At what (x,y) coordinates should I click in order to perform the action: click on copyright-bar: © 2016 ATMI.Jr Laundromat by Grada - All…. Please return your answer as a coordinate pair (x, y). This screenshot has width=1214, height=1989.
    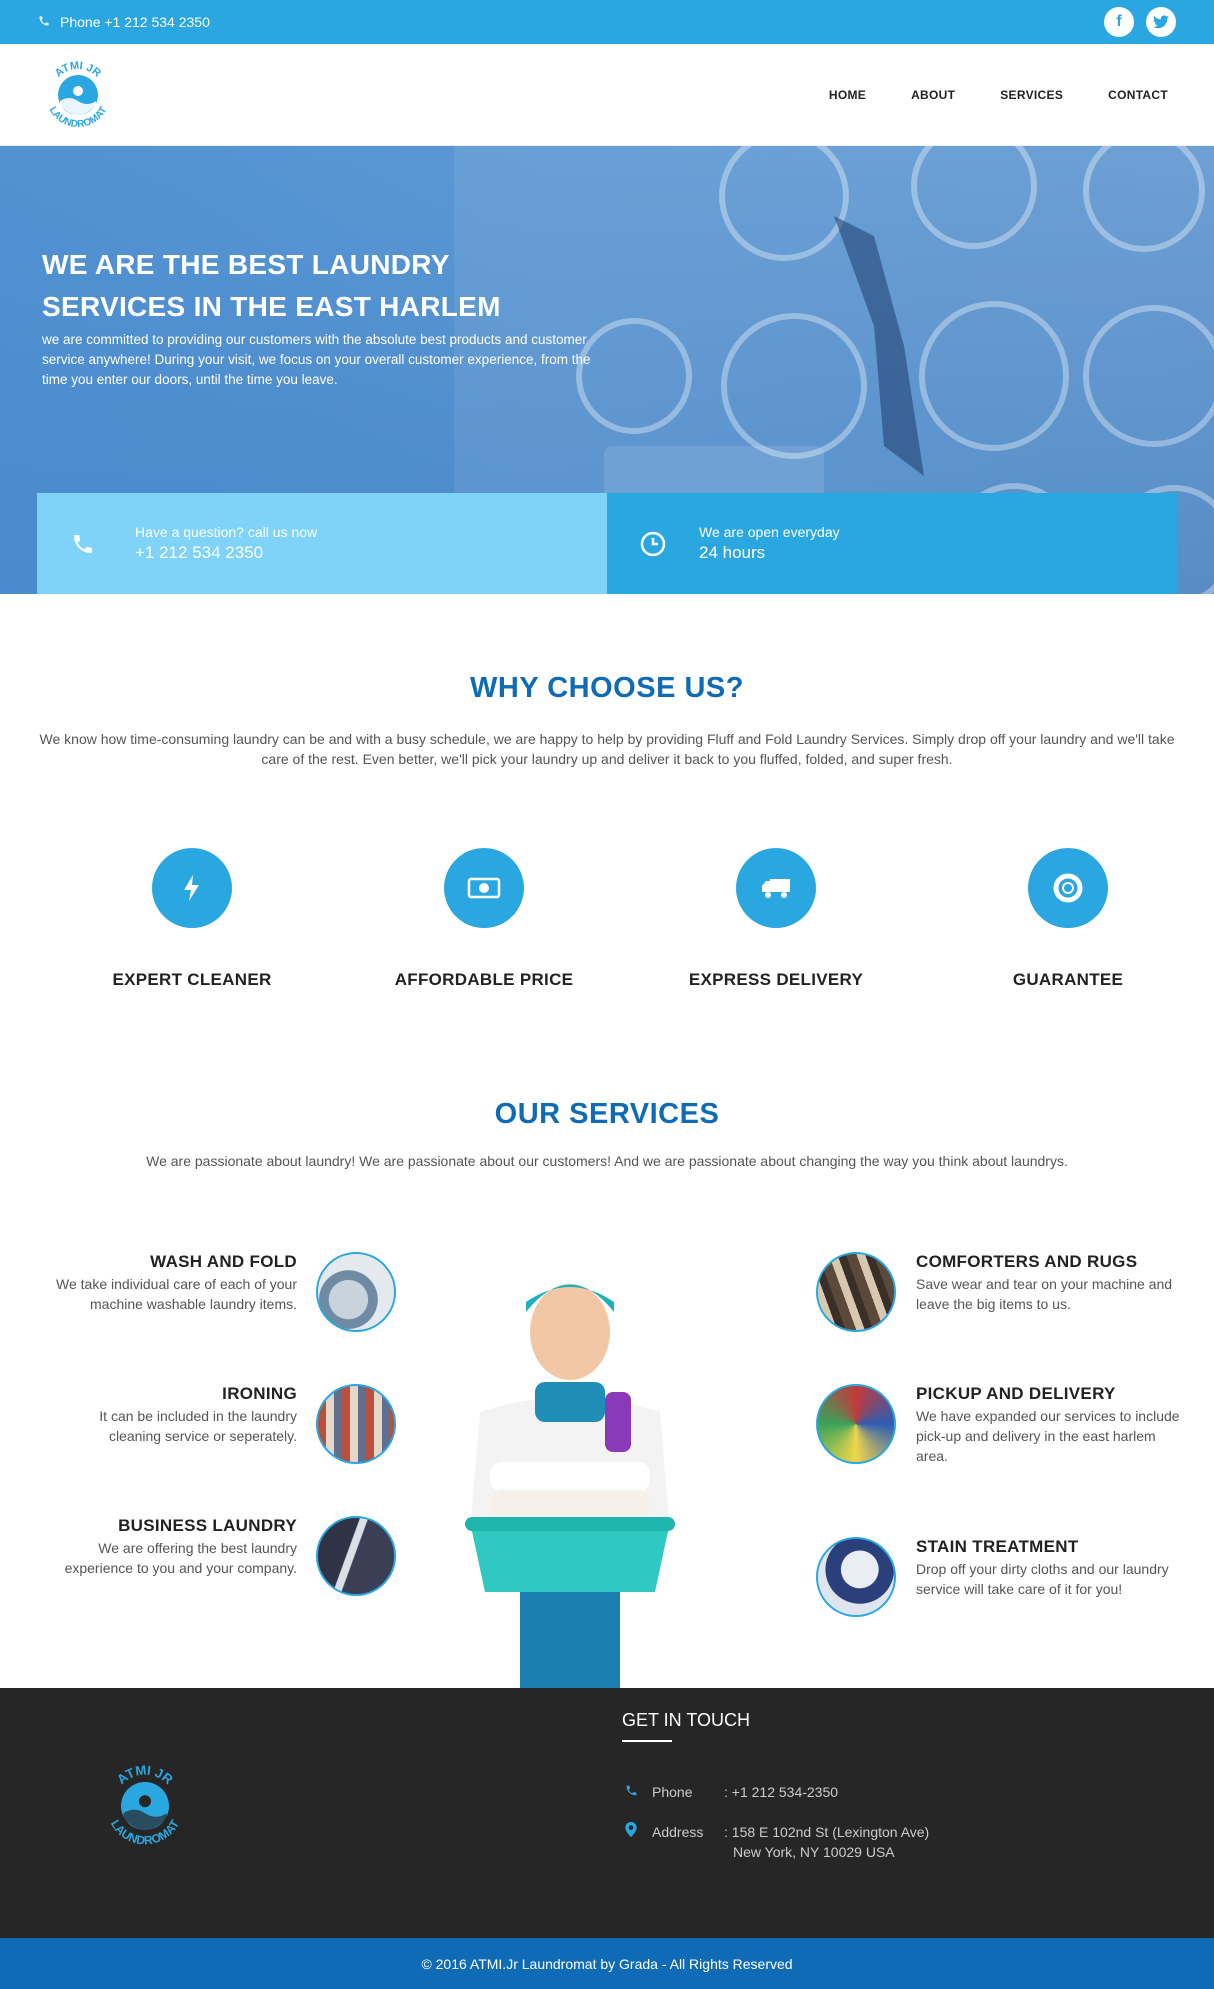
    Looking at the image, I should click on (607, 1963).